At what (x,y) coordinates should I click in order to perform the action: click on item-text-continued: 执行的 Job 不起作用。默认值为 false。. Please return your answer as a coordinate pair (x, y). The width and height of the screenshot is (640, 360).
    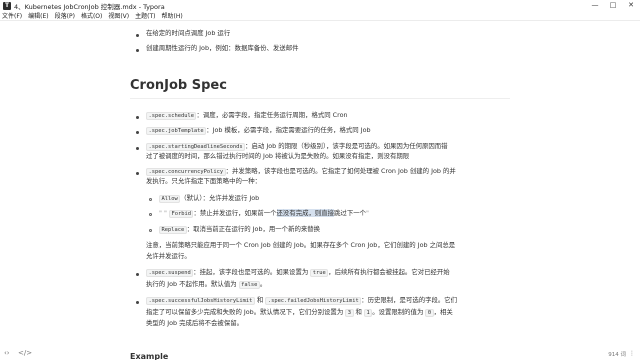
    Looking at the image, I should click on (206, 284).